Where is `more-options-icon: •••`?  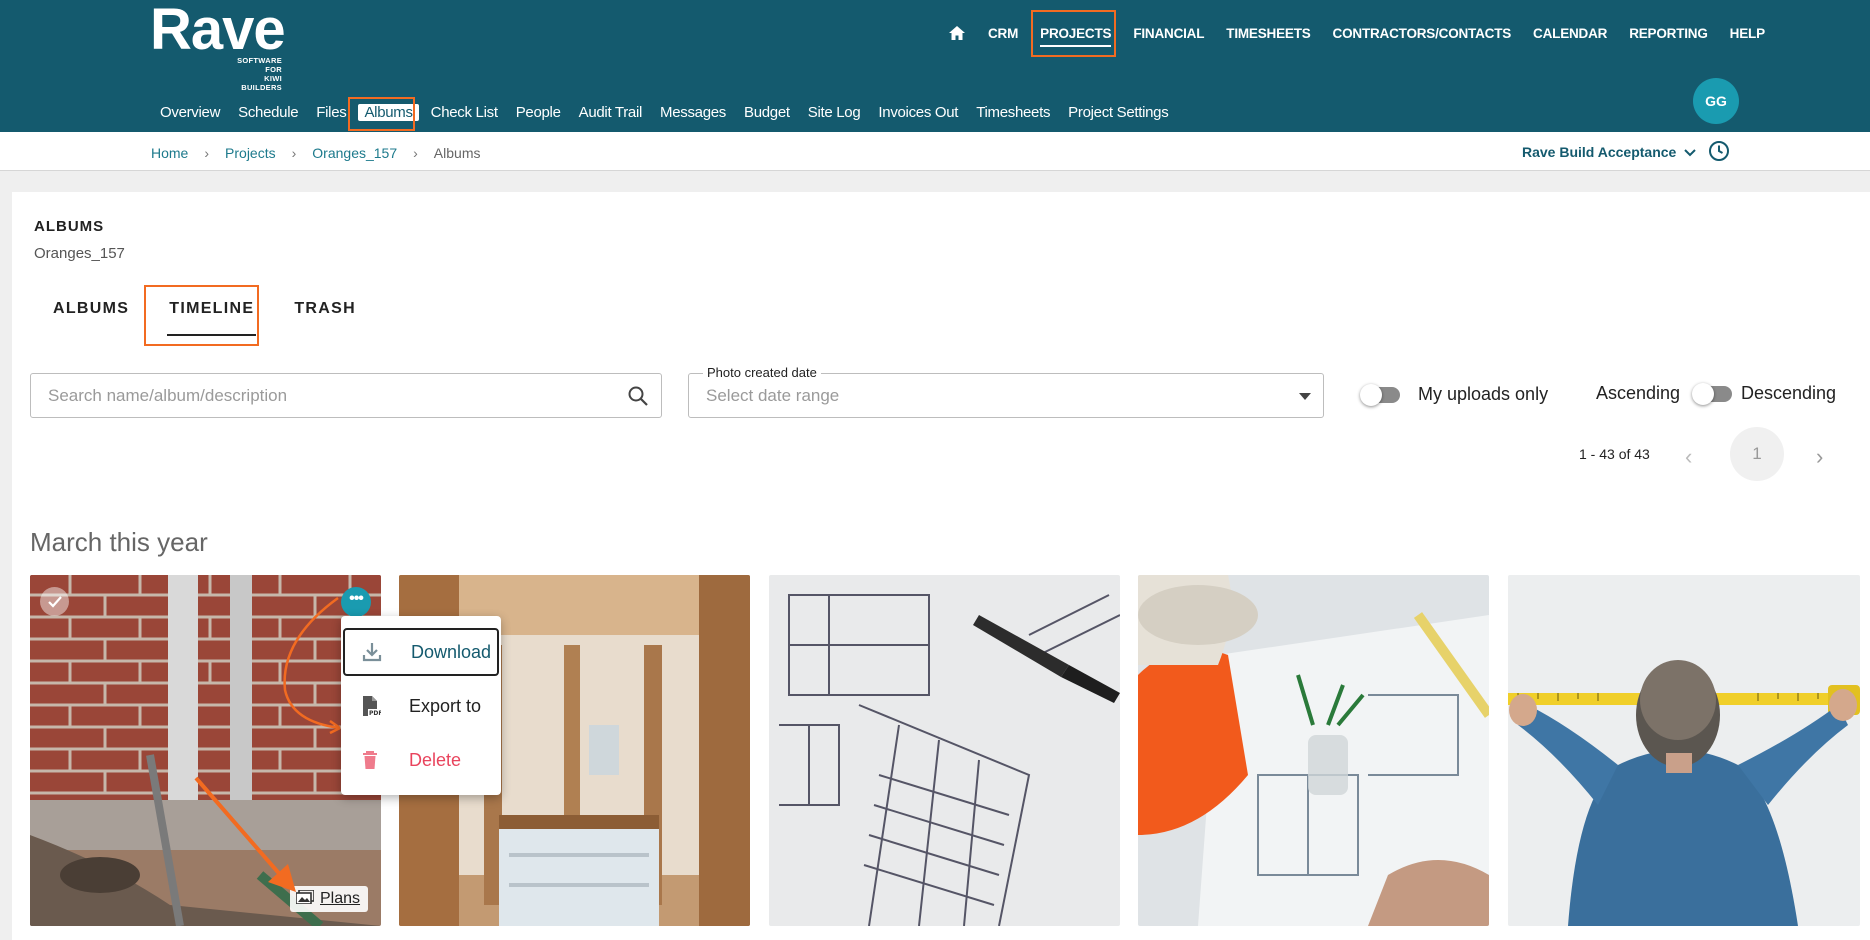 more-options-icon: ••• is located at coordinates (356, 602).